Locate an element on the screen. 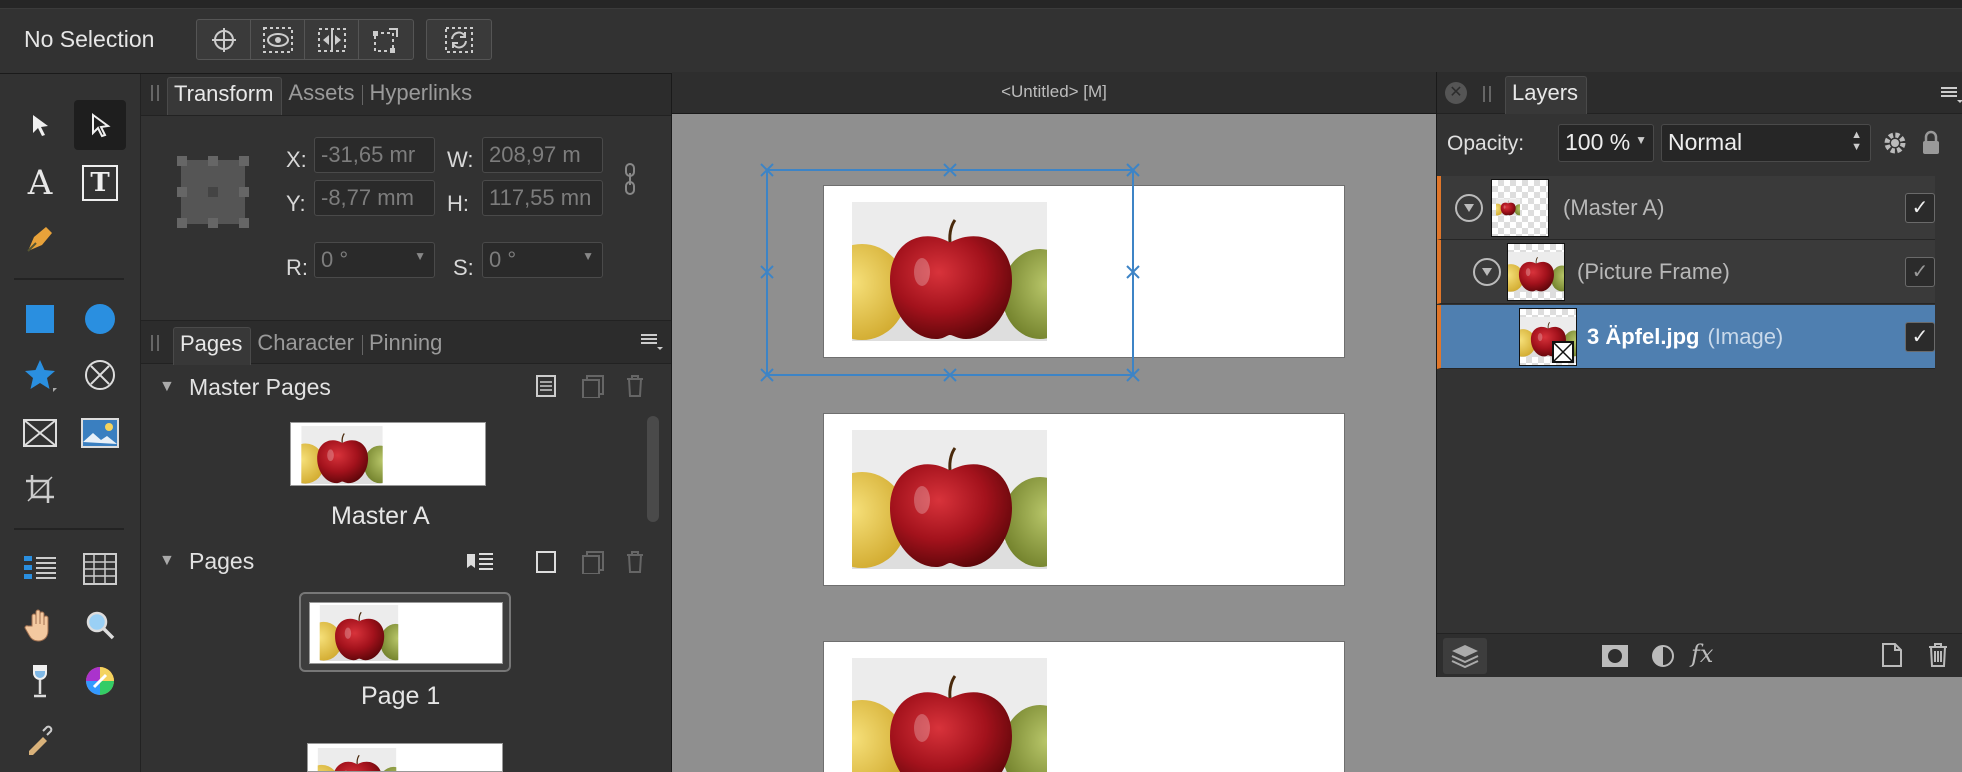 The width and height of the screenshot is (1962, 772). blend-mode-select: Normal ▲ ▼ is located at coordinates (1766, 143).